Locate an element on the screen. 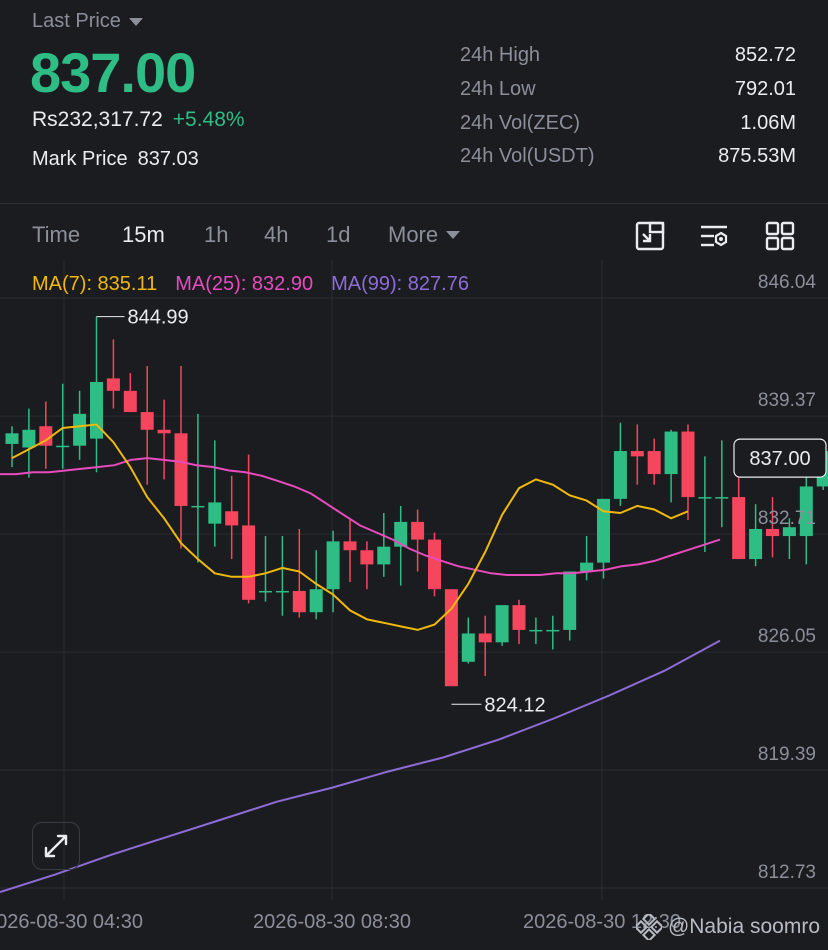 The image size is (828, 950). tab-time: Time is located at coordinates (56, 235).